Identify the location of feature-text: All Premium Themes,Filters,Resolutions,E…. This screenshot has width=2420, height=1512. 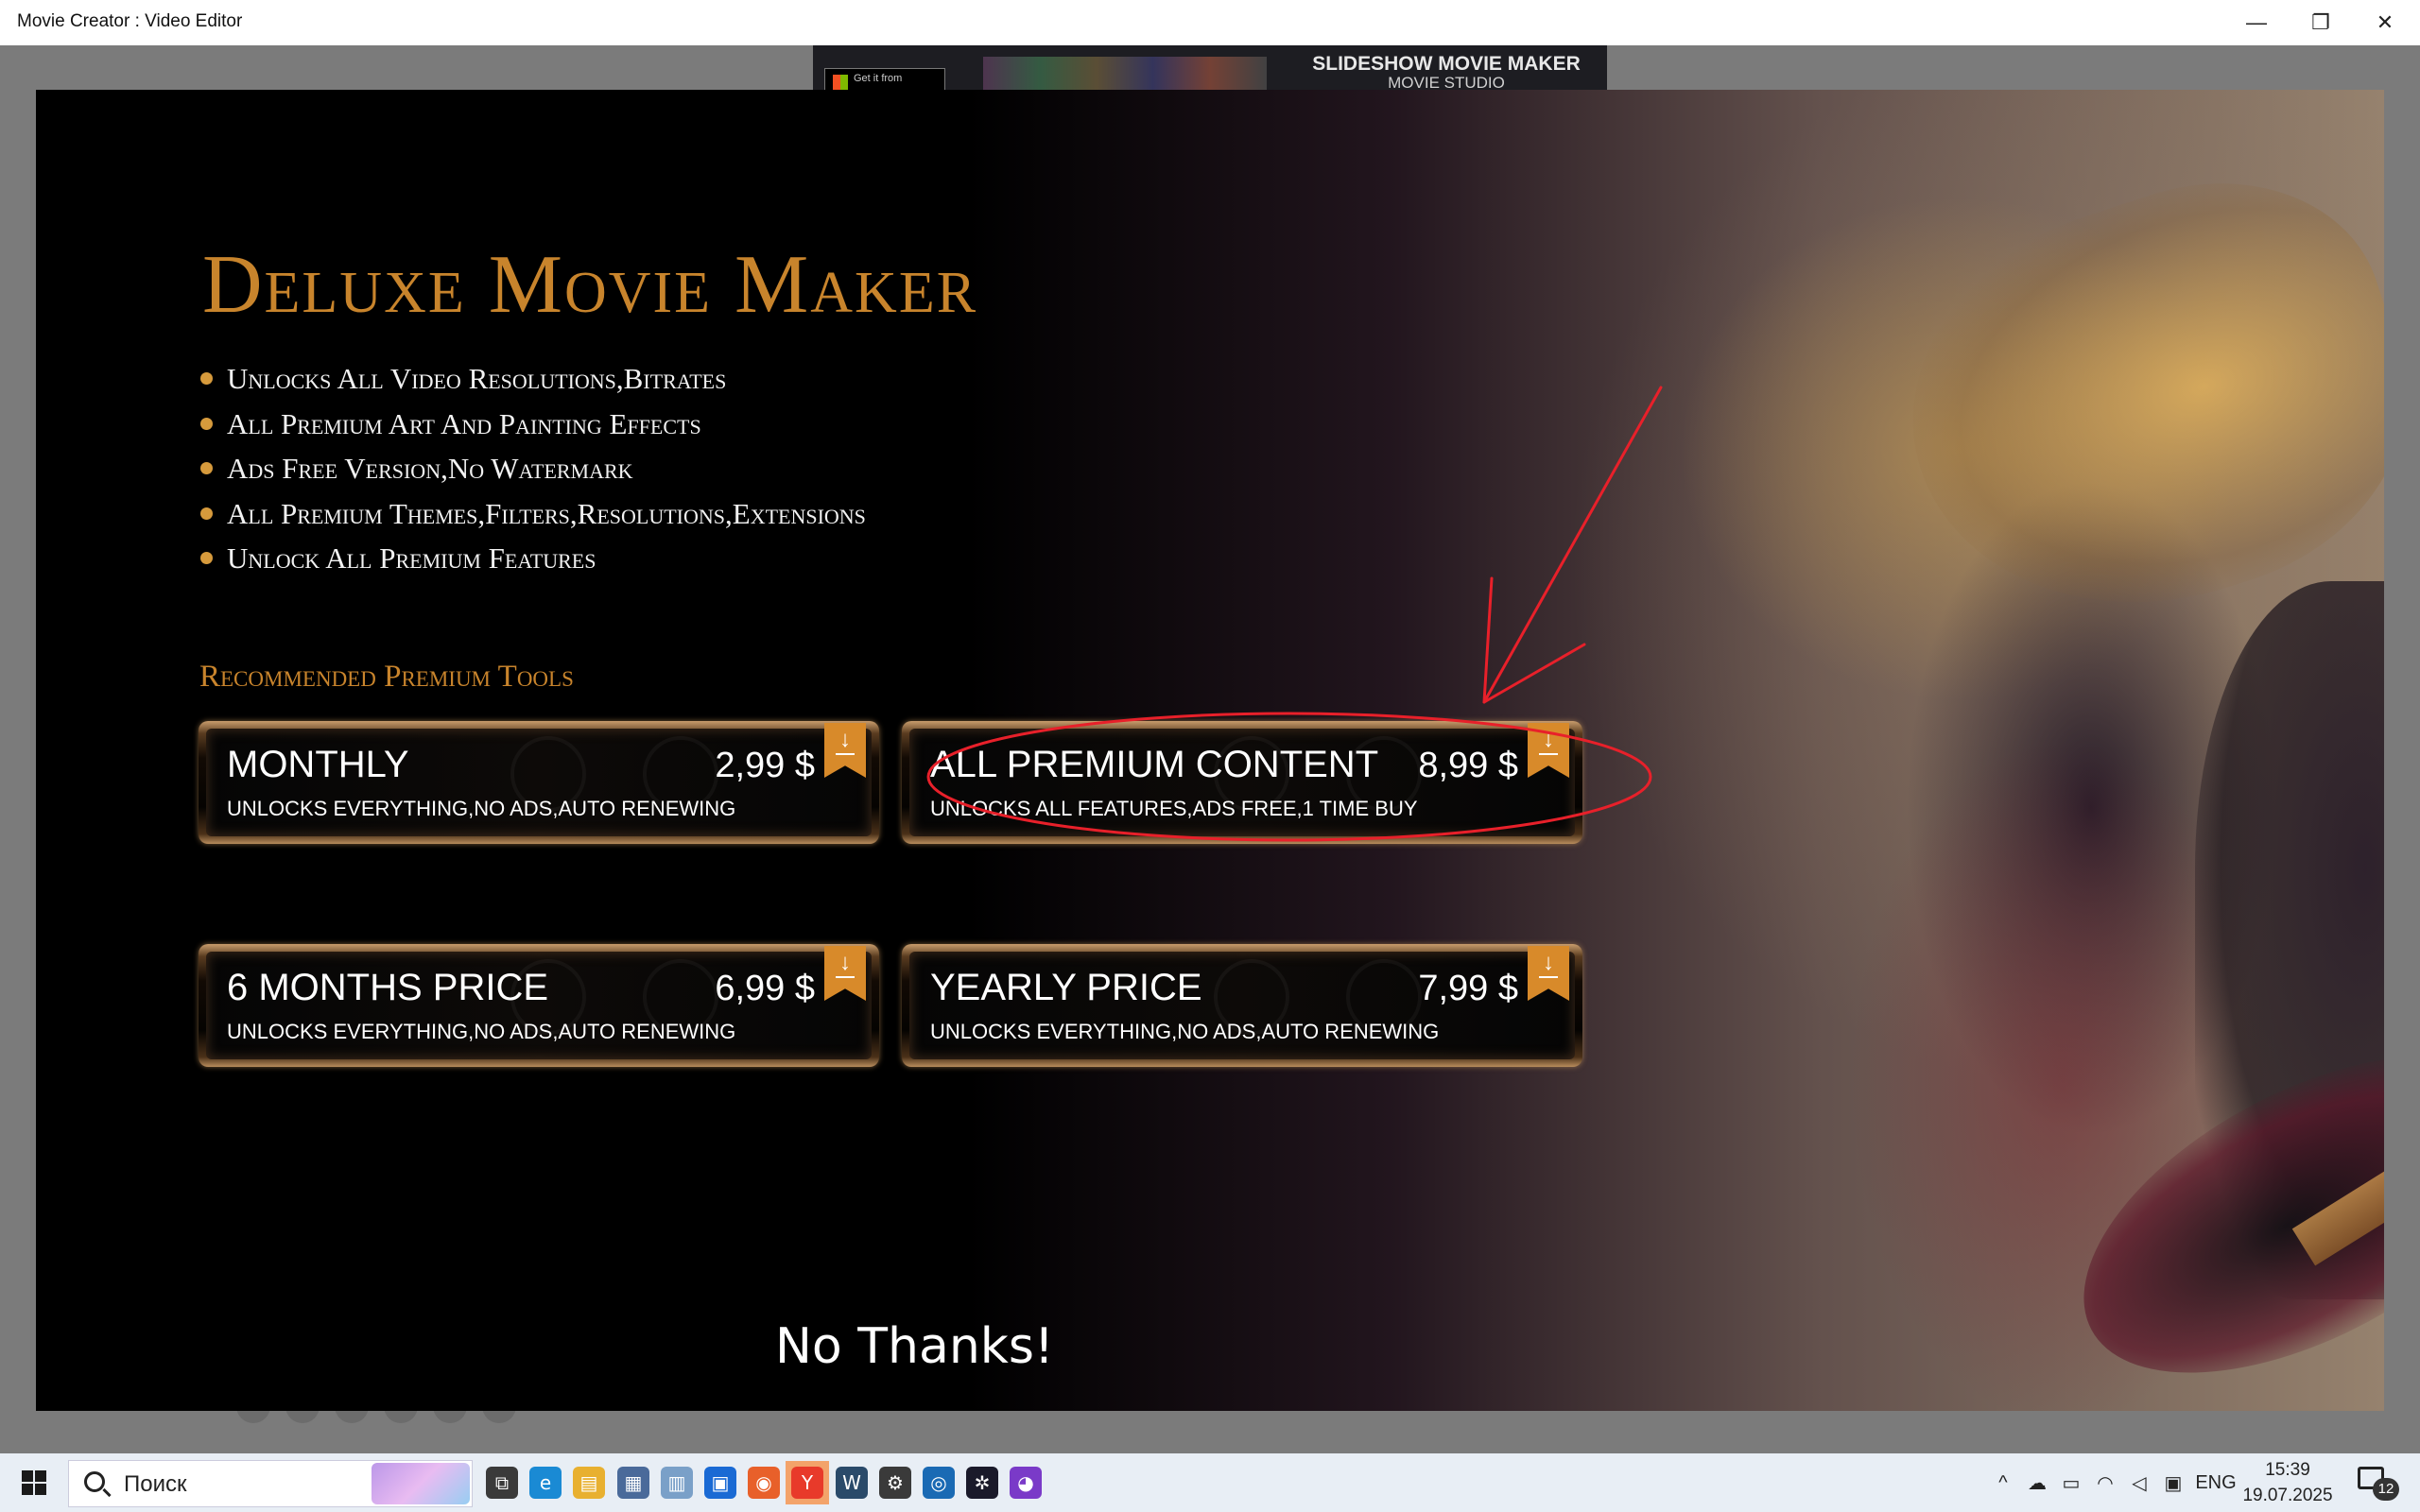
(546, 513).